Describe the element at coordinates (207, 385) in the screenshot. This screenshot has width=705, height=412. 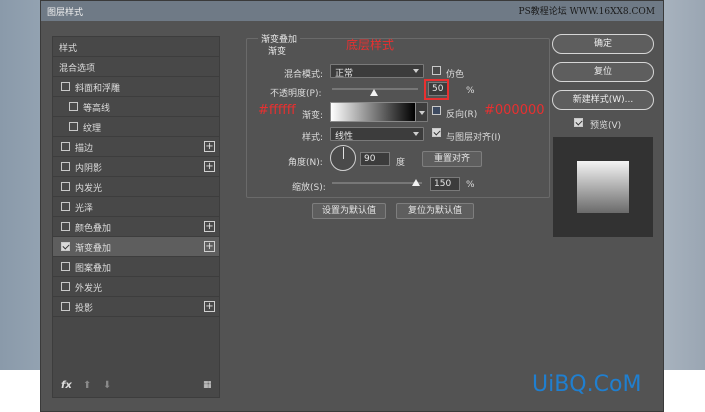
I see `trash-icon: ▦` at that location.